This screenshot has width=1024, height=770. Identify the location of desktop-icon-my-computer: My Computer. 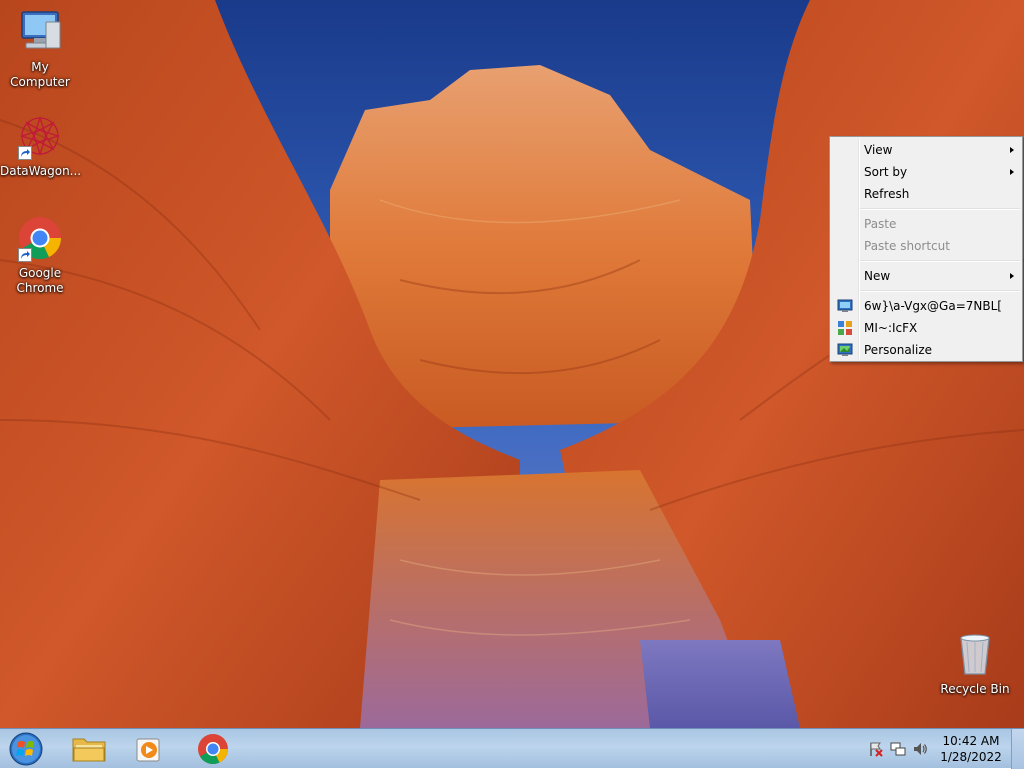
(40, 49).